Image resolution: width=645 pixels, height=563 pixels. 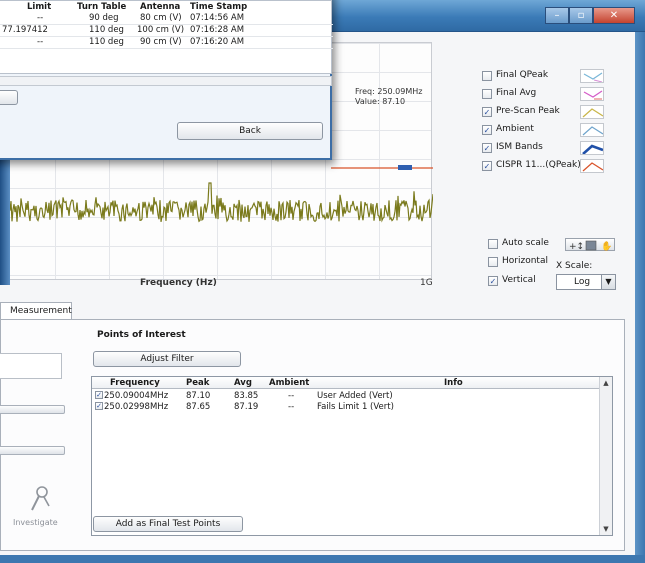 What do you see at coordinates (557, 15) in the screenshot?
I see `minimize-button: –` at bounding box center [557, 15].